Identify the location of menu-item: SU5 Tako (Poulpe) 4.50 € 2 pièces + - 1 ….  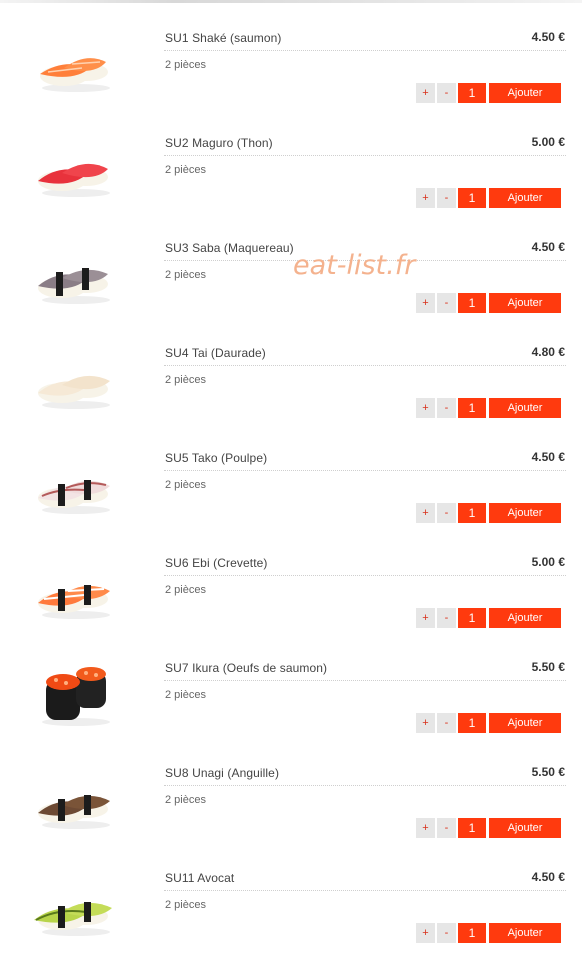
(291, 480).